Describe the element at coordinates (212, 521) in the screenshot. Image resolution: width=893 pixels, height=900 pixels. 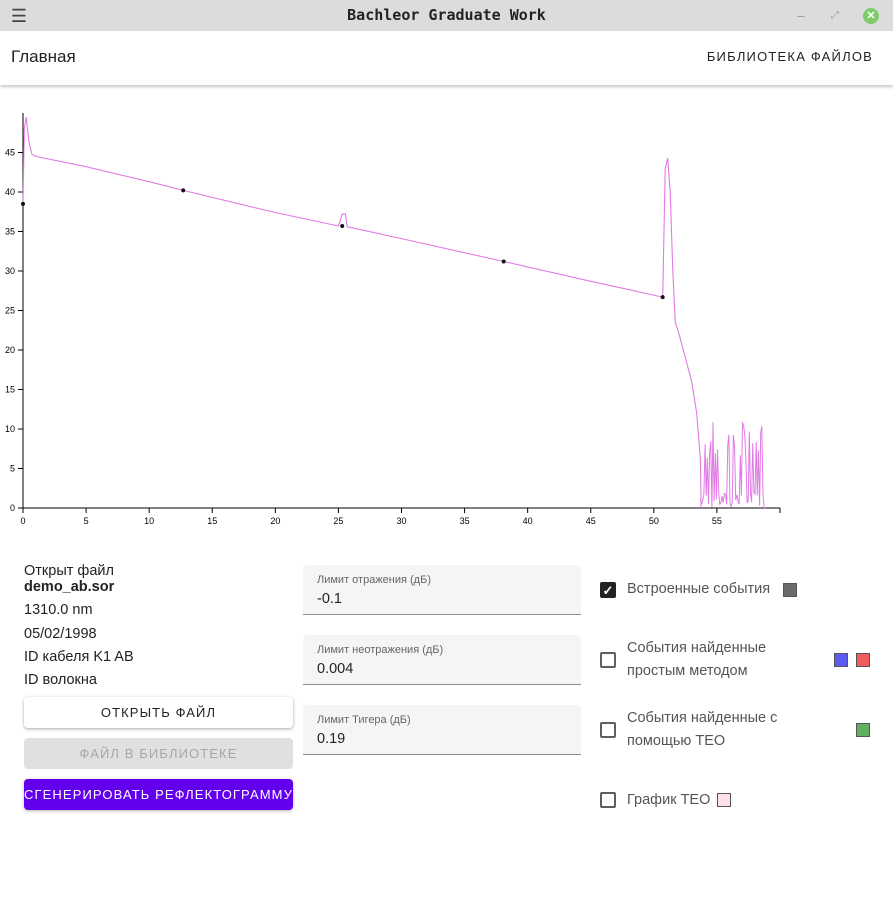
I see `x-tick-label: 15` at that location.